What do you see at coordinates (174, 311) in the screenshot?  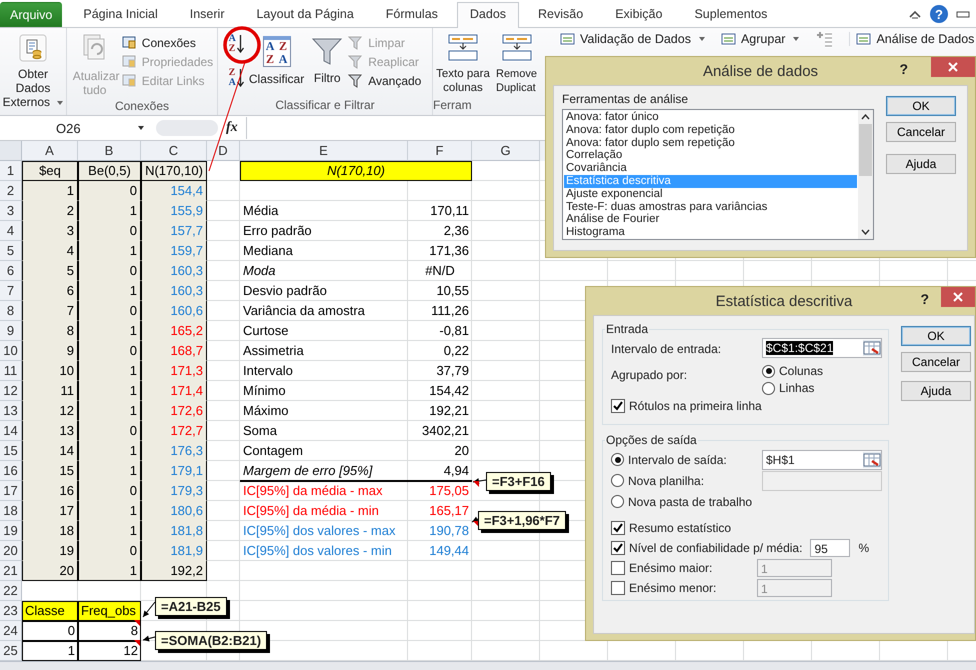 I see `table-cell: 160,6` at bounding box center [174, 311].